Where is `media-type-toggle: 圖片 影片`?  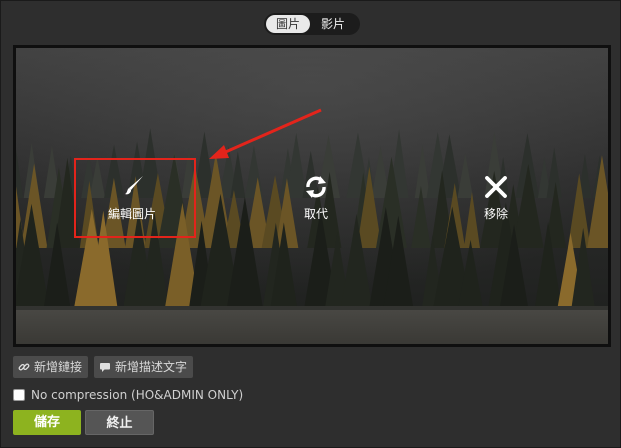
media-type-toggle: 圖片 影片 is located at coordinates (312, 24).